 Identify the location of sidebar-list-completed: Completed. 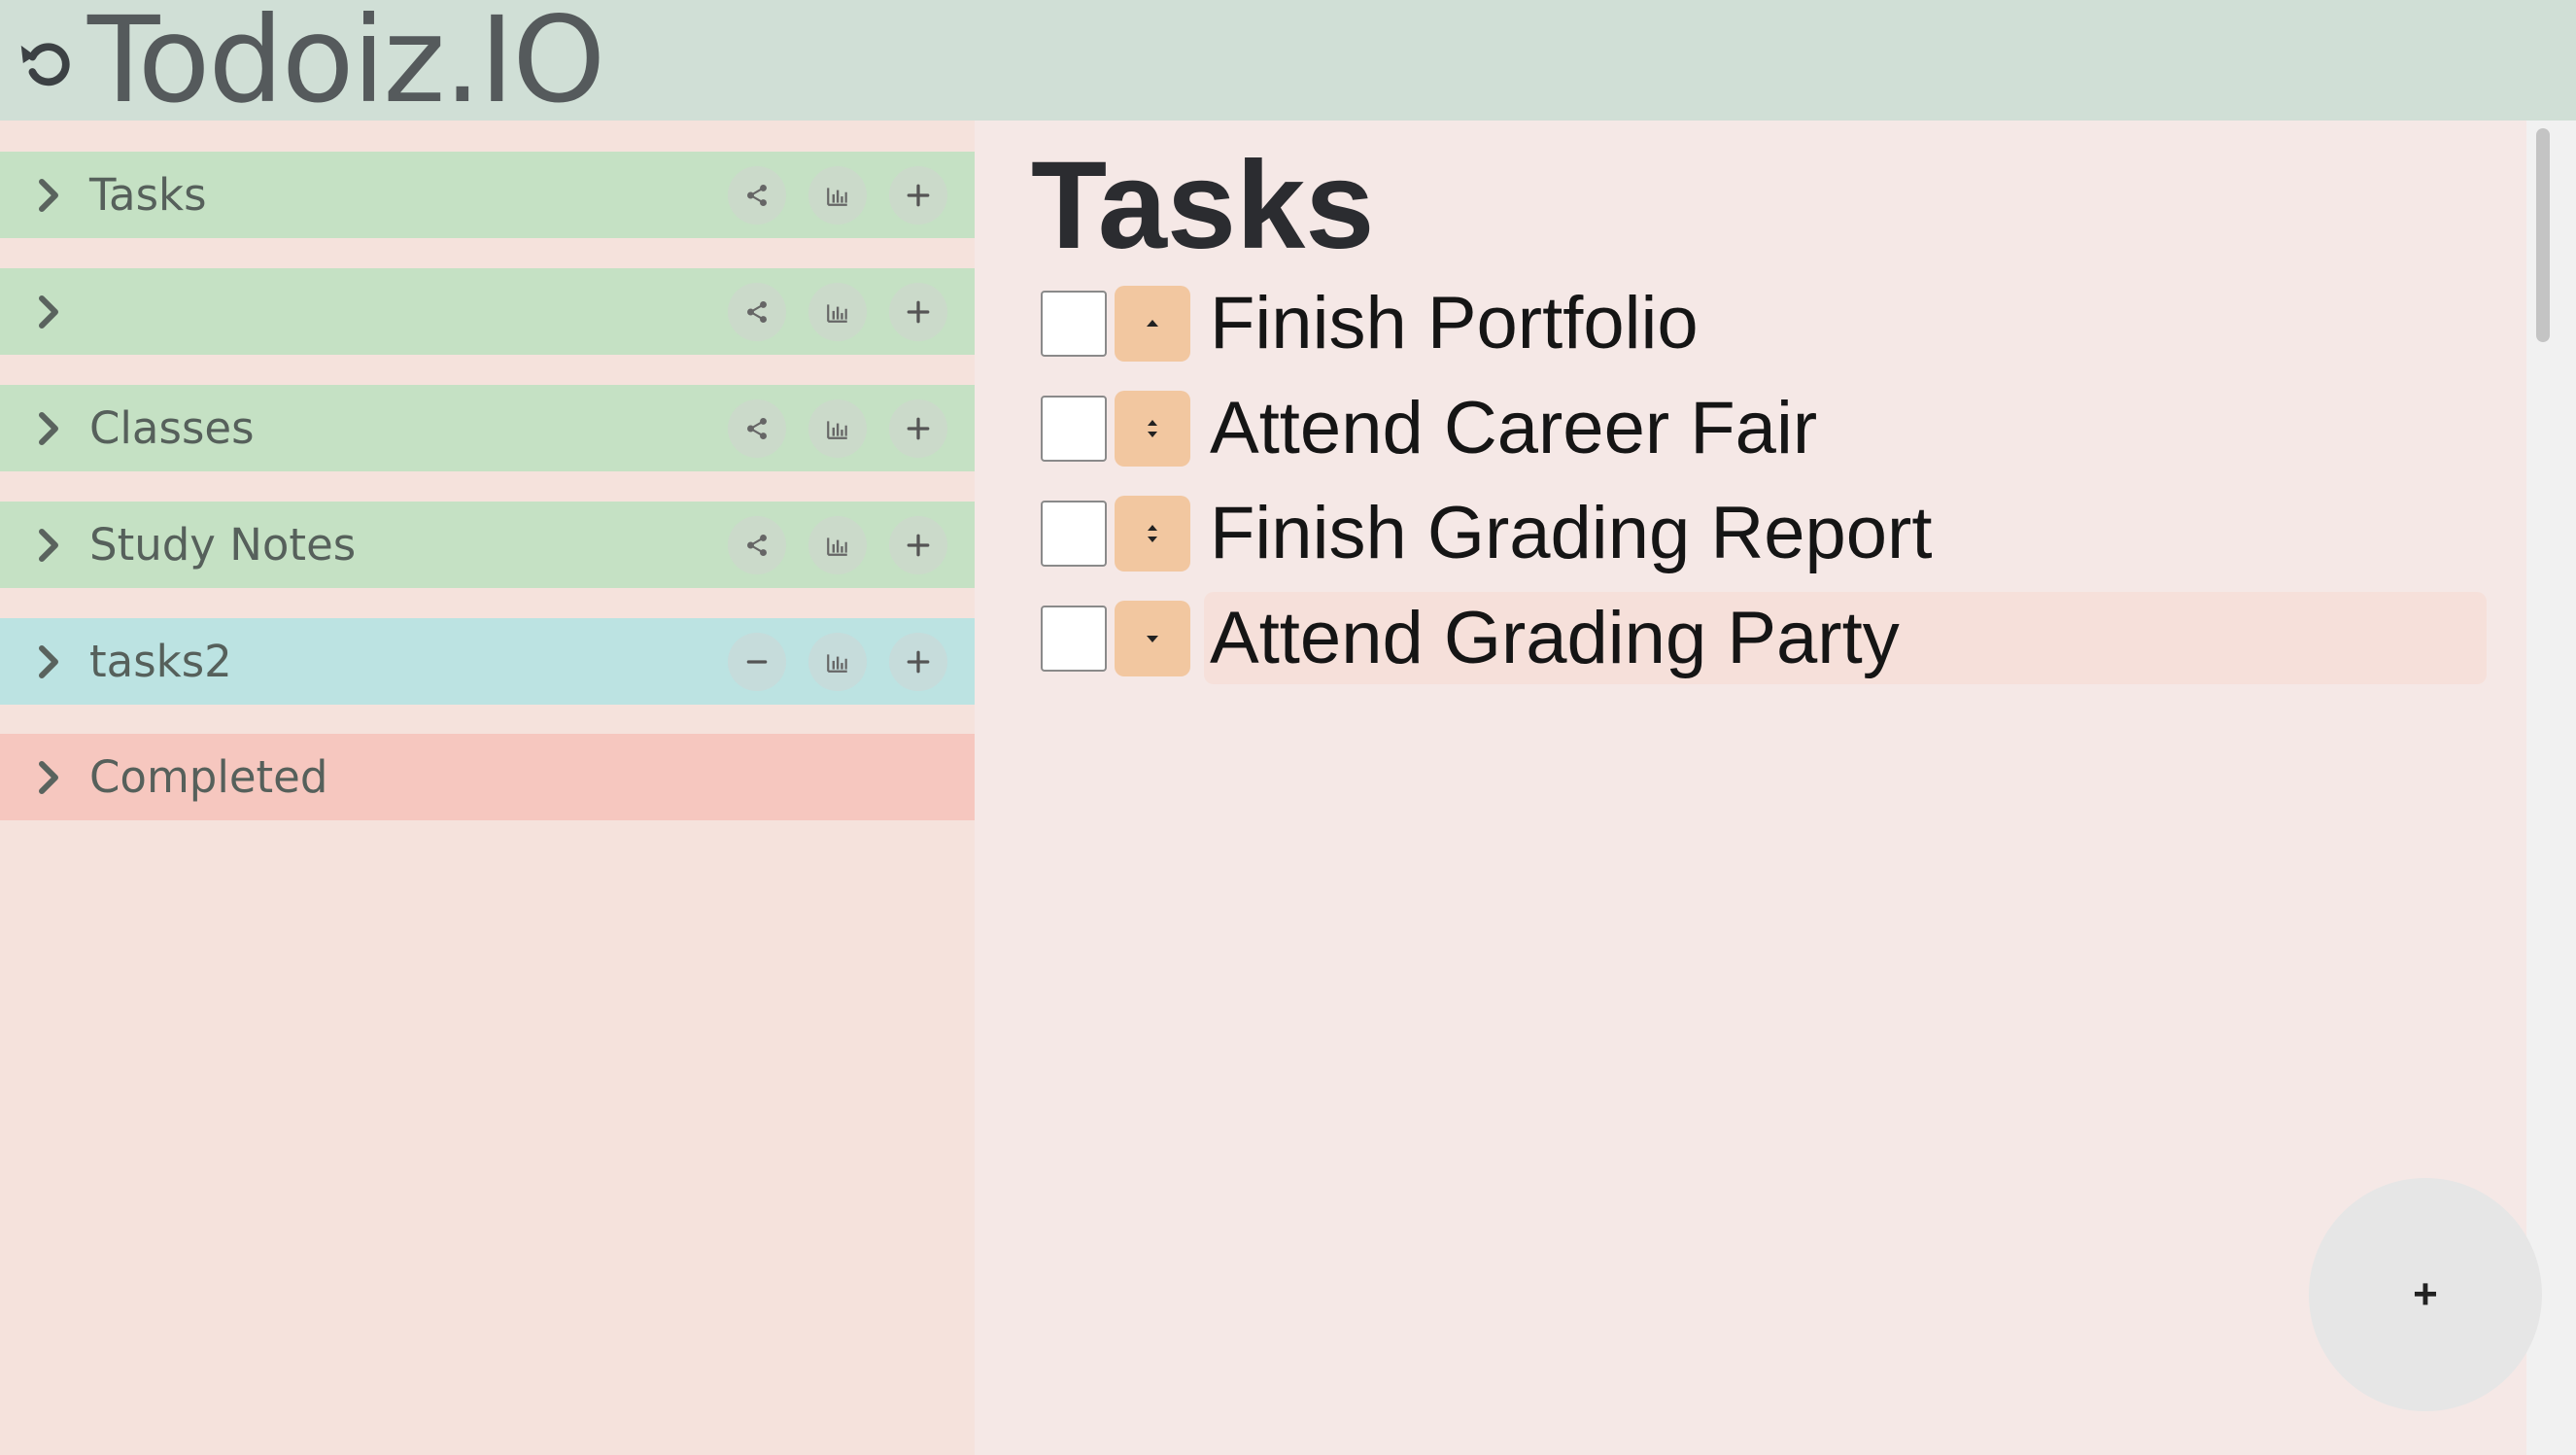
(487, 777).